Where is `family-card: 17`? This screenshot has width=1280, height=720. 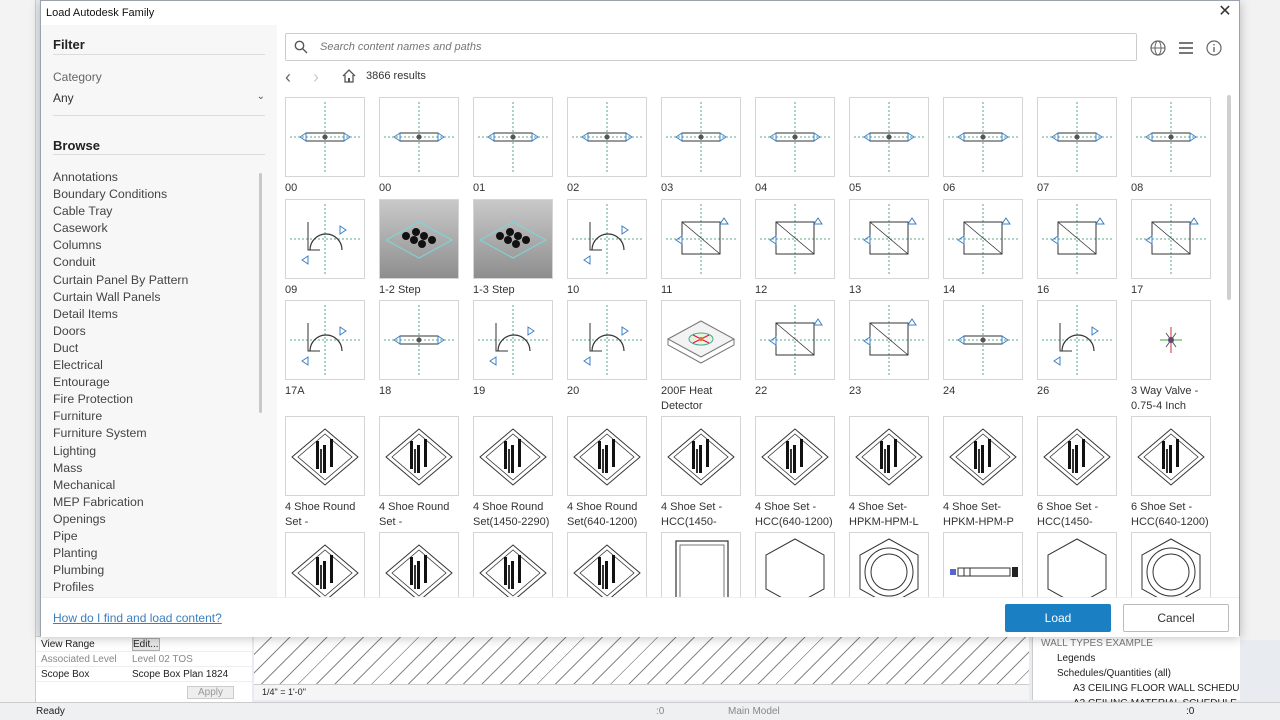
family-card: 17 is located at coordinates (1171, 248).